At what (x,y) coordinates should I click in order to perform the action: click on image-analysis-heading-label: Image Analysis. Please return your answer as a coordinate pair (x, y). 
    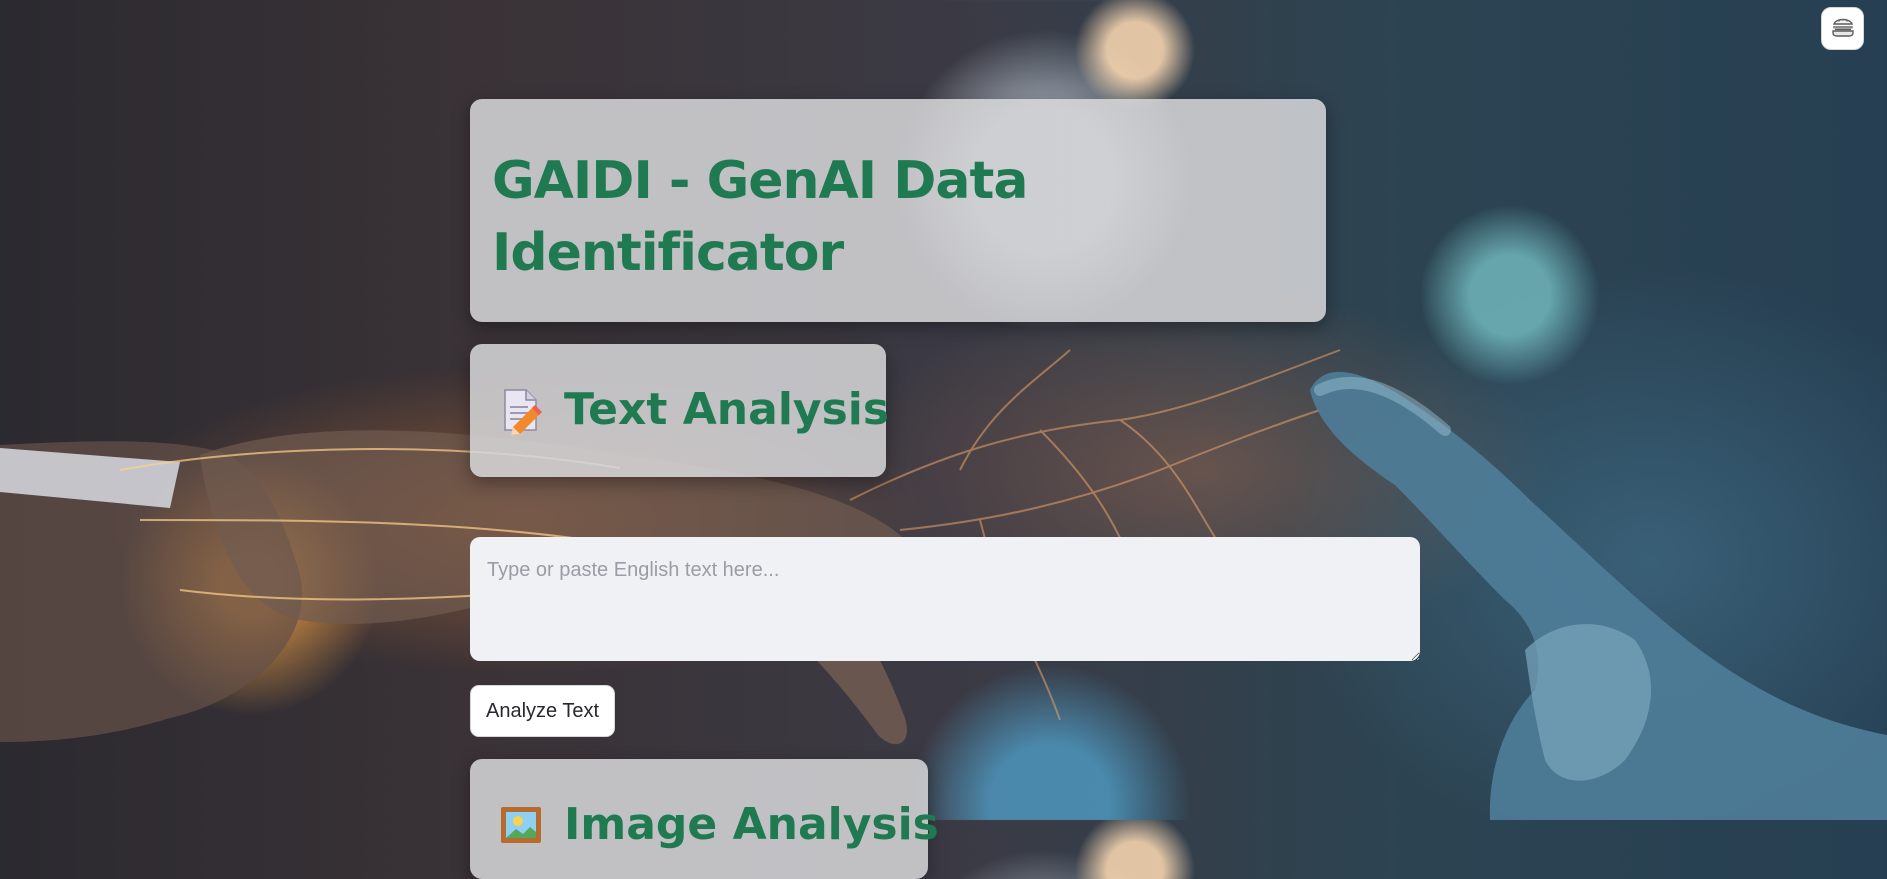
    Looking at the image, I should click on (751, 824).